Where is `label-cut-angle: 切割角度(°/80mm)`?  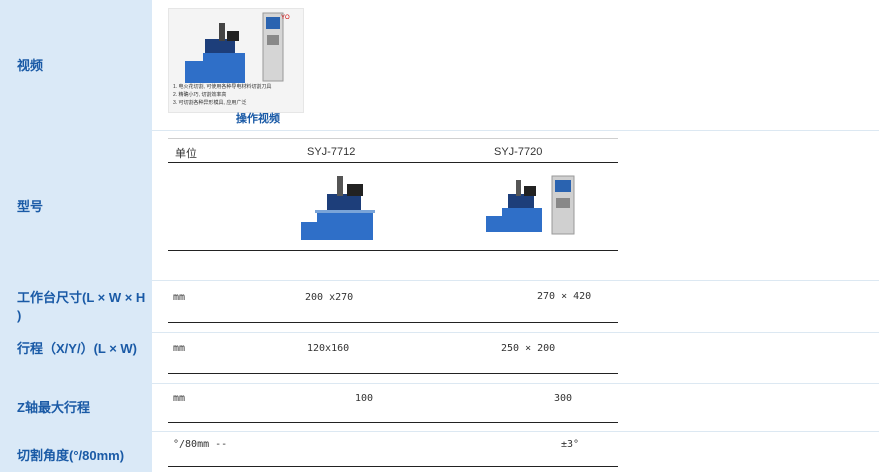
label-cut-angle: 切割角度(°/80mm) is located at coordinates (71, 455).